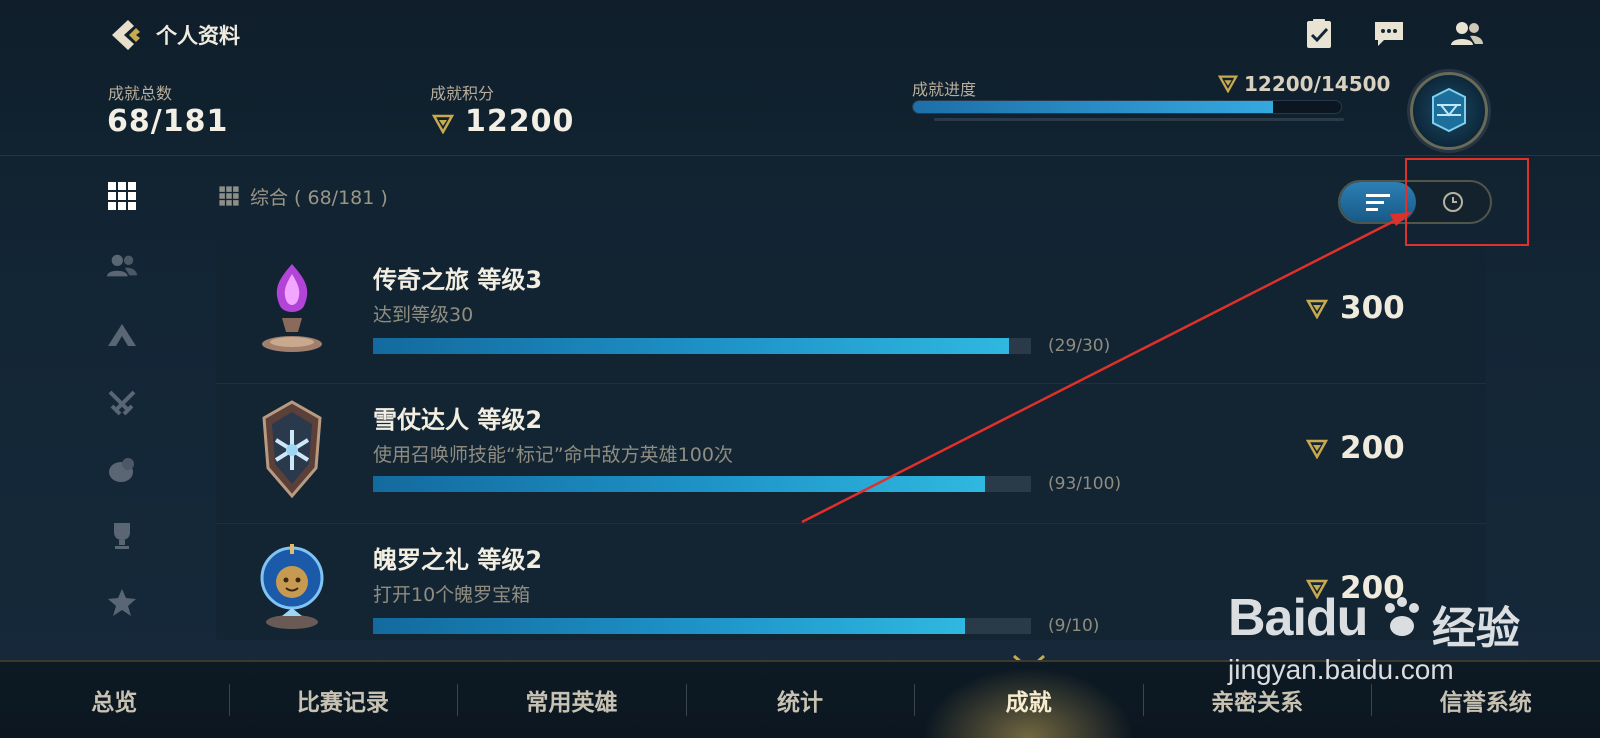  I want to click on crossed-swords-icon, so click(122, 403).